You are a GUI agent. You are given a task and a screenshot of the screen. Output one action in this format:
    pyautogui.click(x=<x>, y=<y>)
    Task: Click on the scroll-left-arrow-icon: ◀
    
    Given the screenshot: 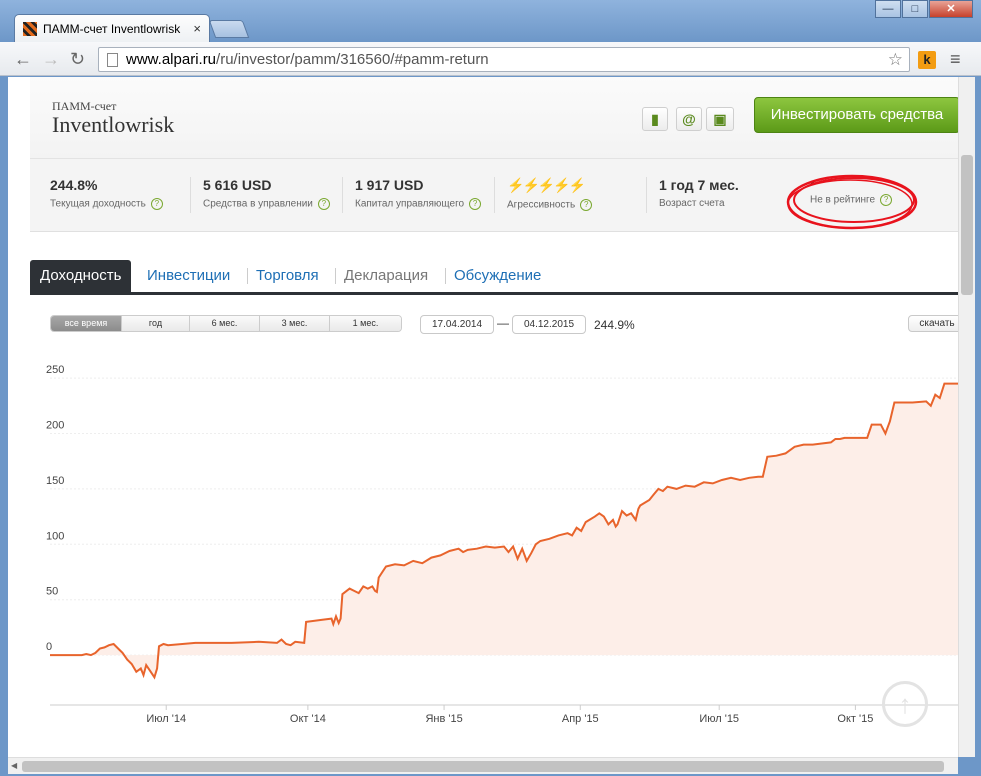 What is the action you would take?
    pyautogui.click(x=14, y=765)
    